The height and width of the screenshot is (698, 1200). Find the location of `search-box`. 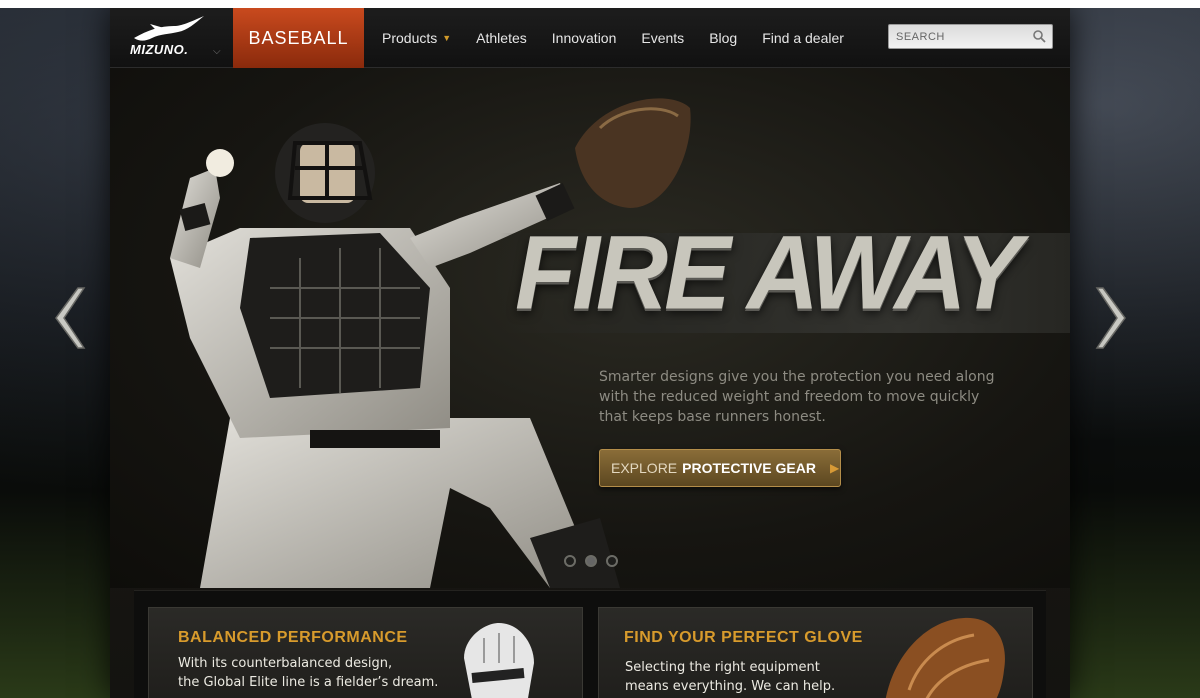

search-box is located at coordinates (970, 36).